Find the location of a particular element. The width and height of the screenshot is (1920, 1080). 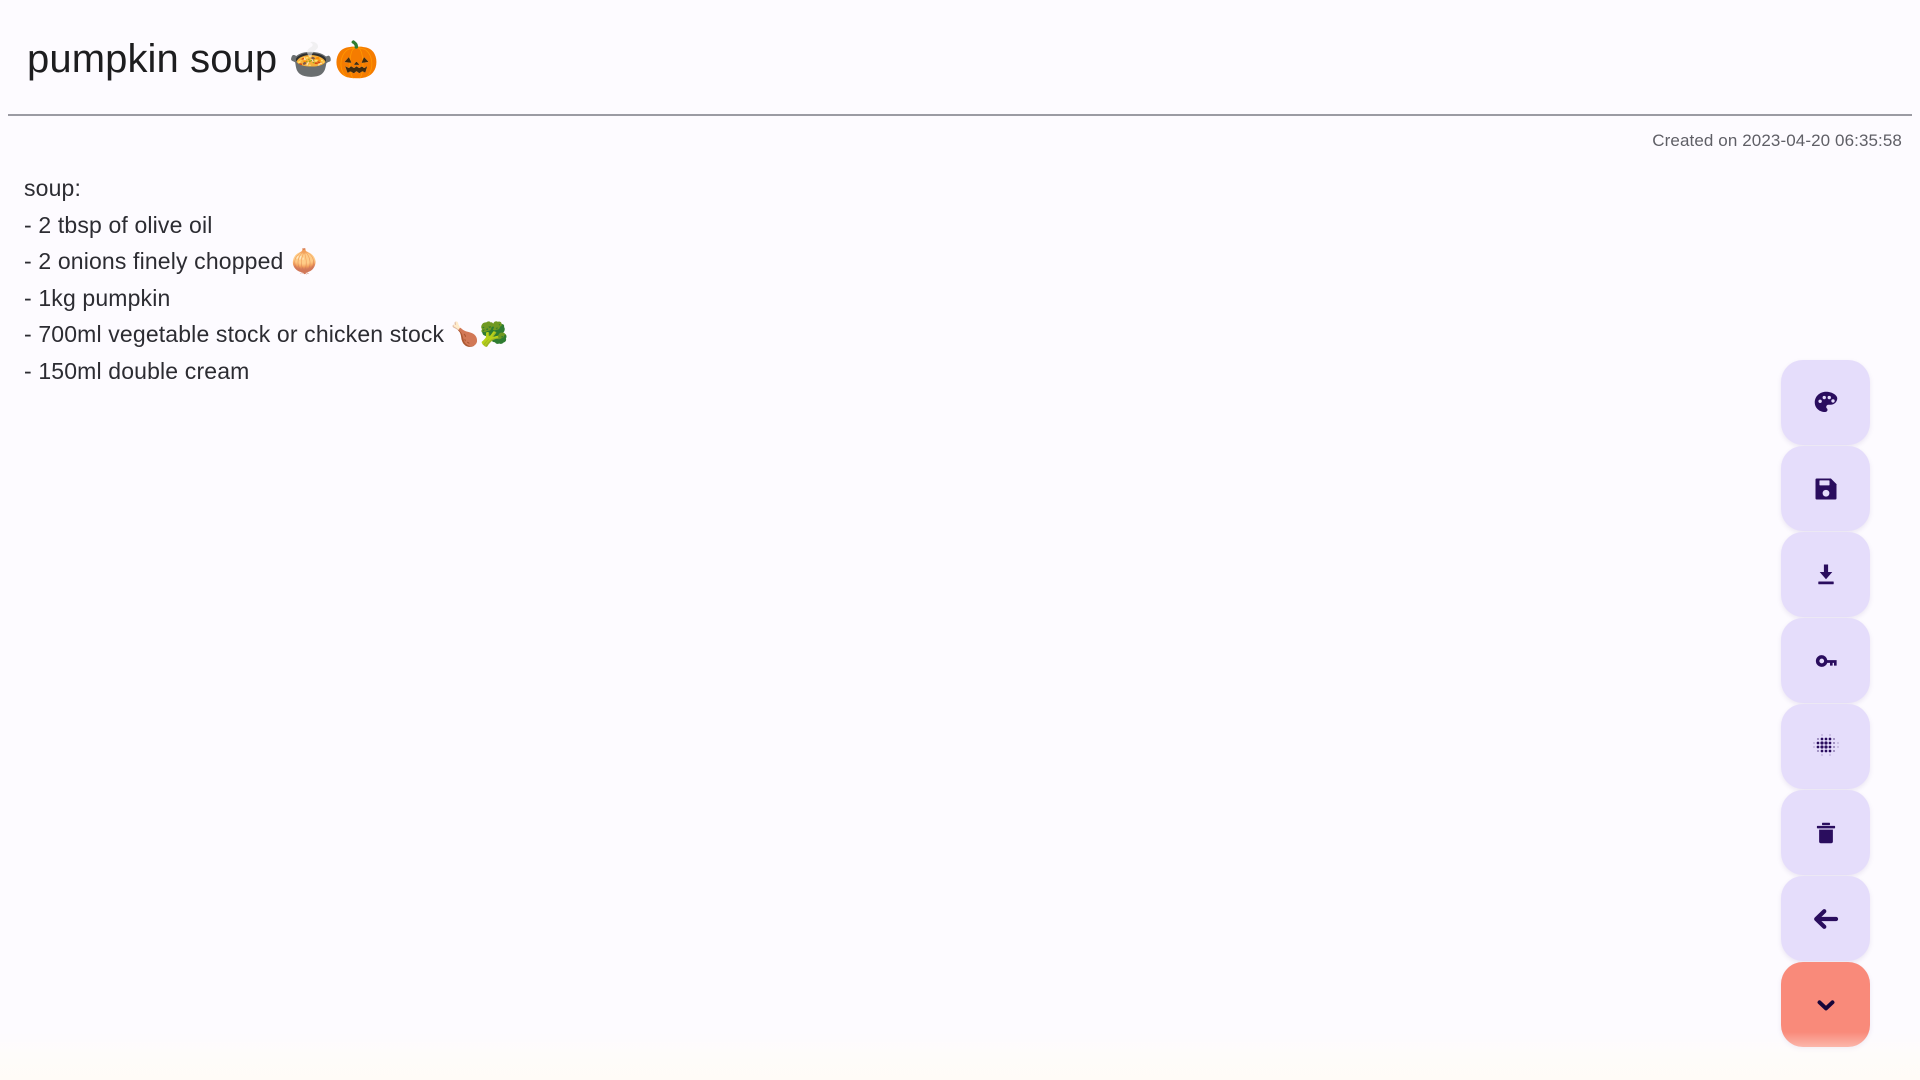

chevron-down-icon is located at coordinates (1826, 1005).